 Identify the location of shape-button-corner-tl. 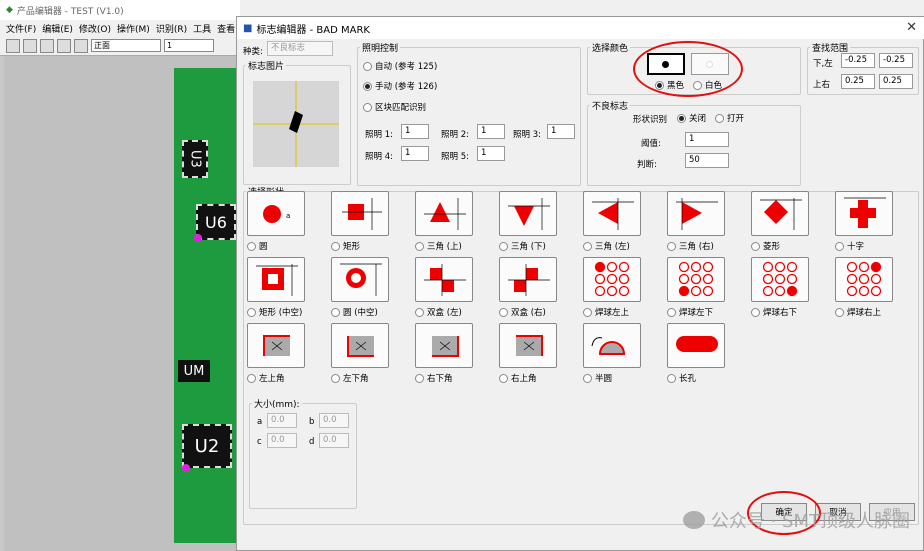
(276, 345).